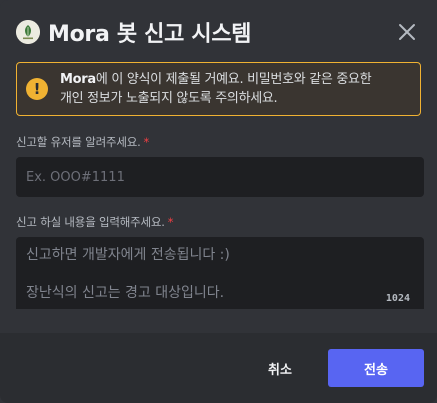 This screenshot has height=403, width=437. What do you see at coordinates (28, 32) in the screenshot?
I see `leaf-logo-icon` at bounding box center [28, 32].